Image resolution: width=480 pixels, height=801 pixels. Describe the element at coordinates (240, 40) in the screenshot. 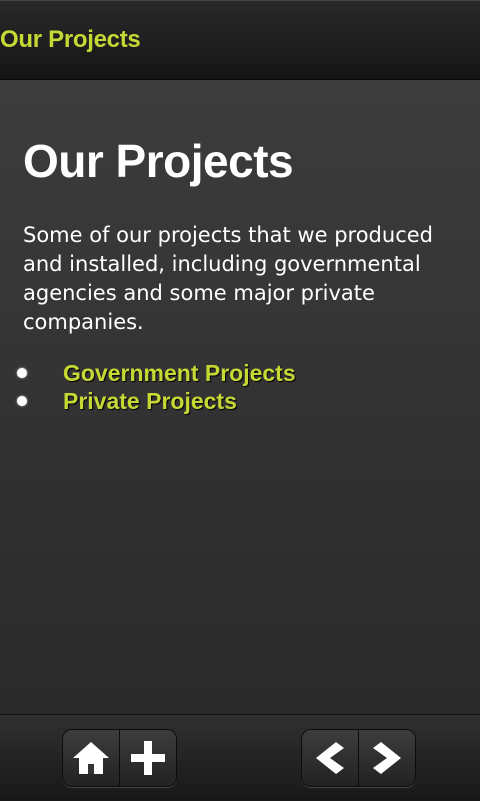

I see `top-bar: Our Projects` at that location.